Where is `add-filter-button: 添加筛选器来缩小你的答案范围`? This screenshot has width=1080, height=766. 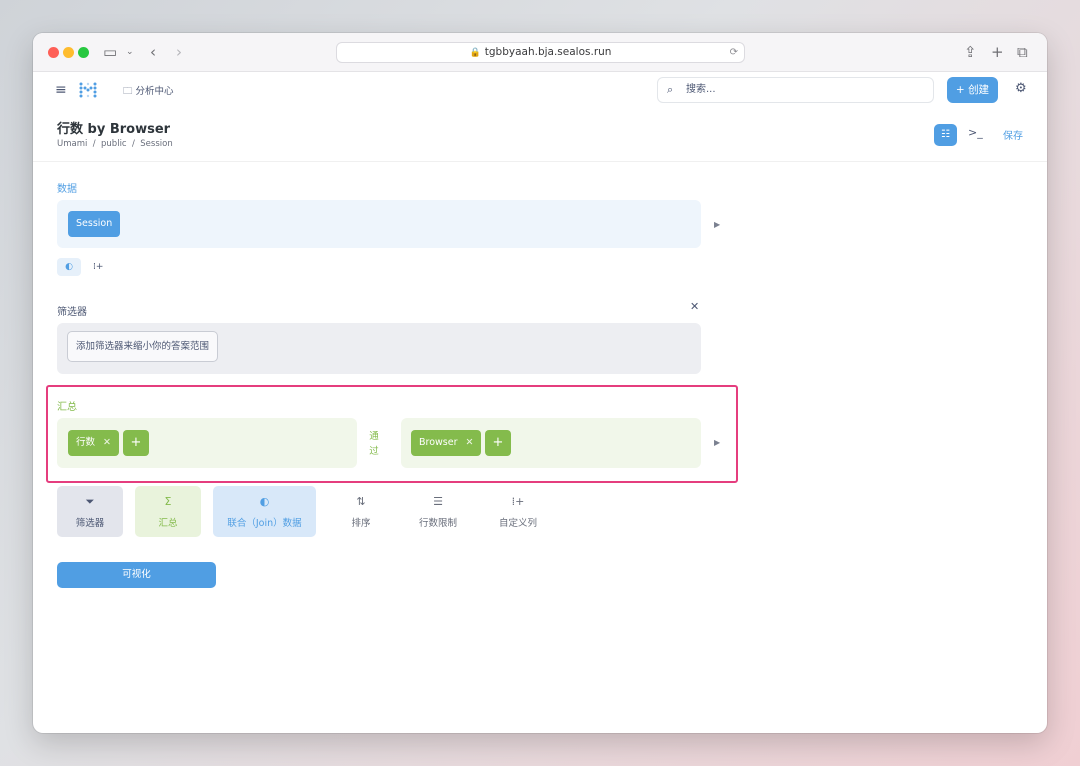 add-filter-button: 添加筛选器来缩小你的答案范围 is located at coordinates (143, 346).